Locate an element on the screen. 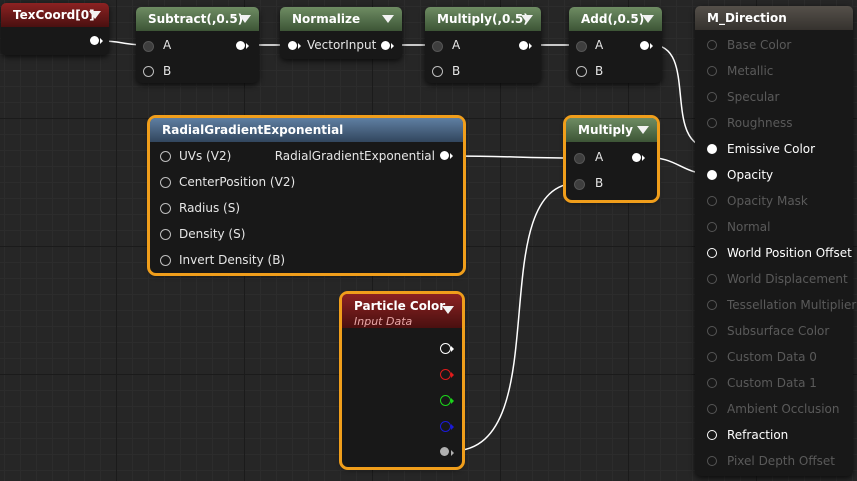 The image size is (857, 481). add-title: Add(,0.5) is located at coordinates (613, 19).